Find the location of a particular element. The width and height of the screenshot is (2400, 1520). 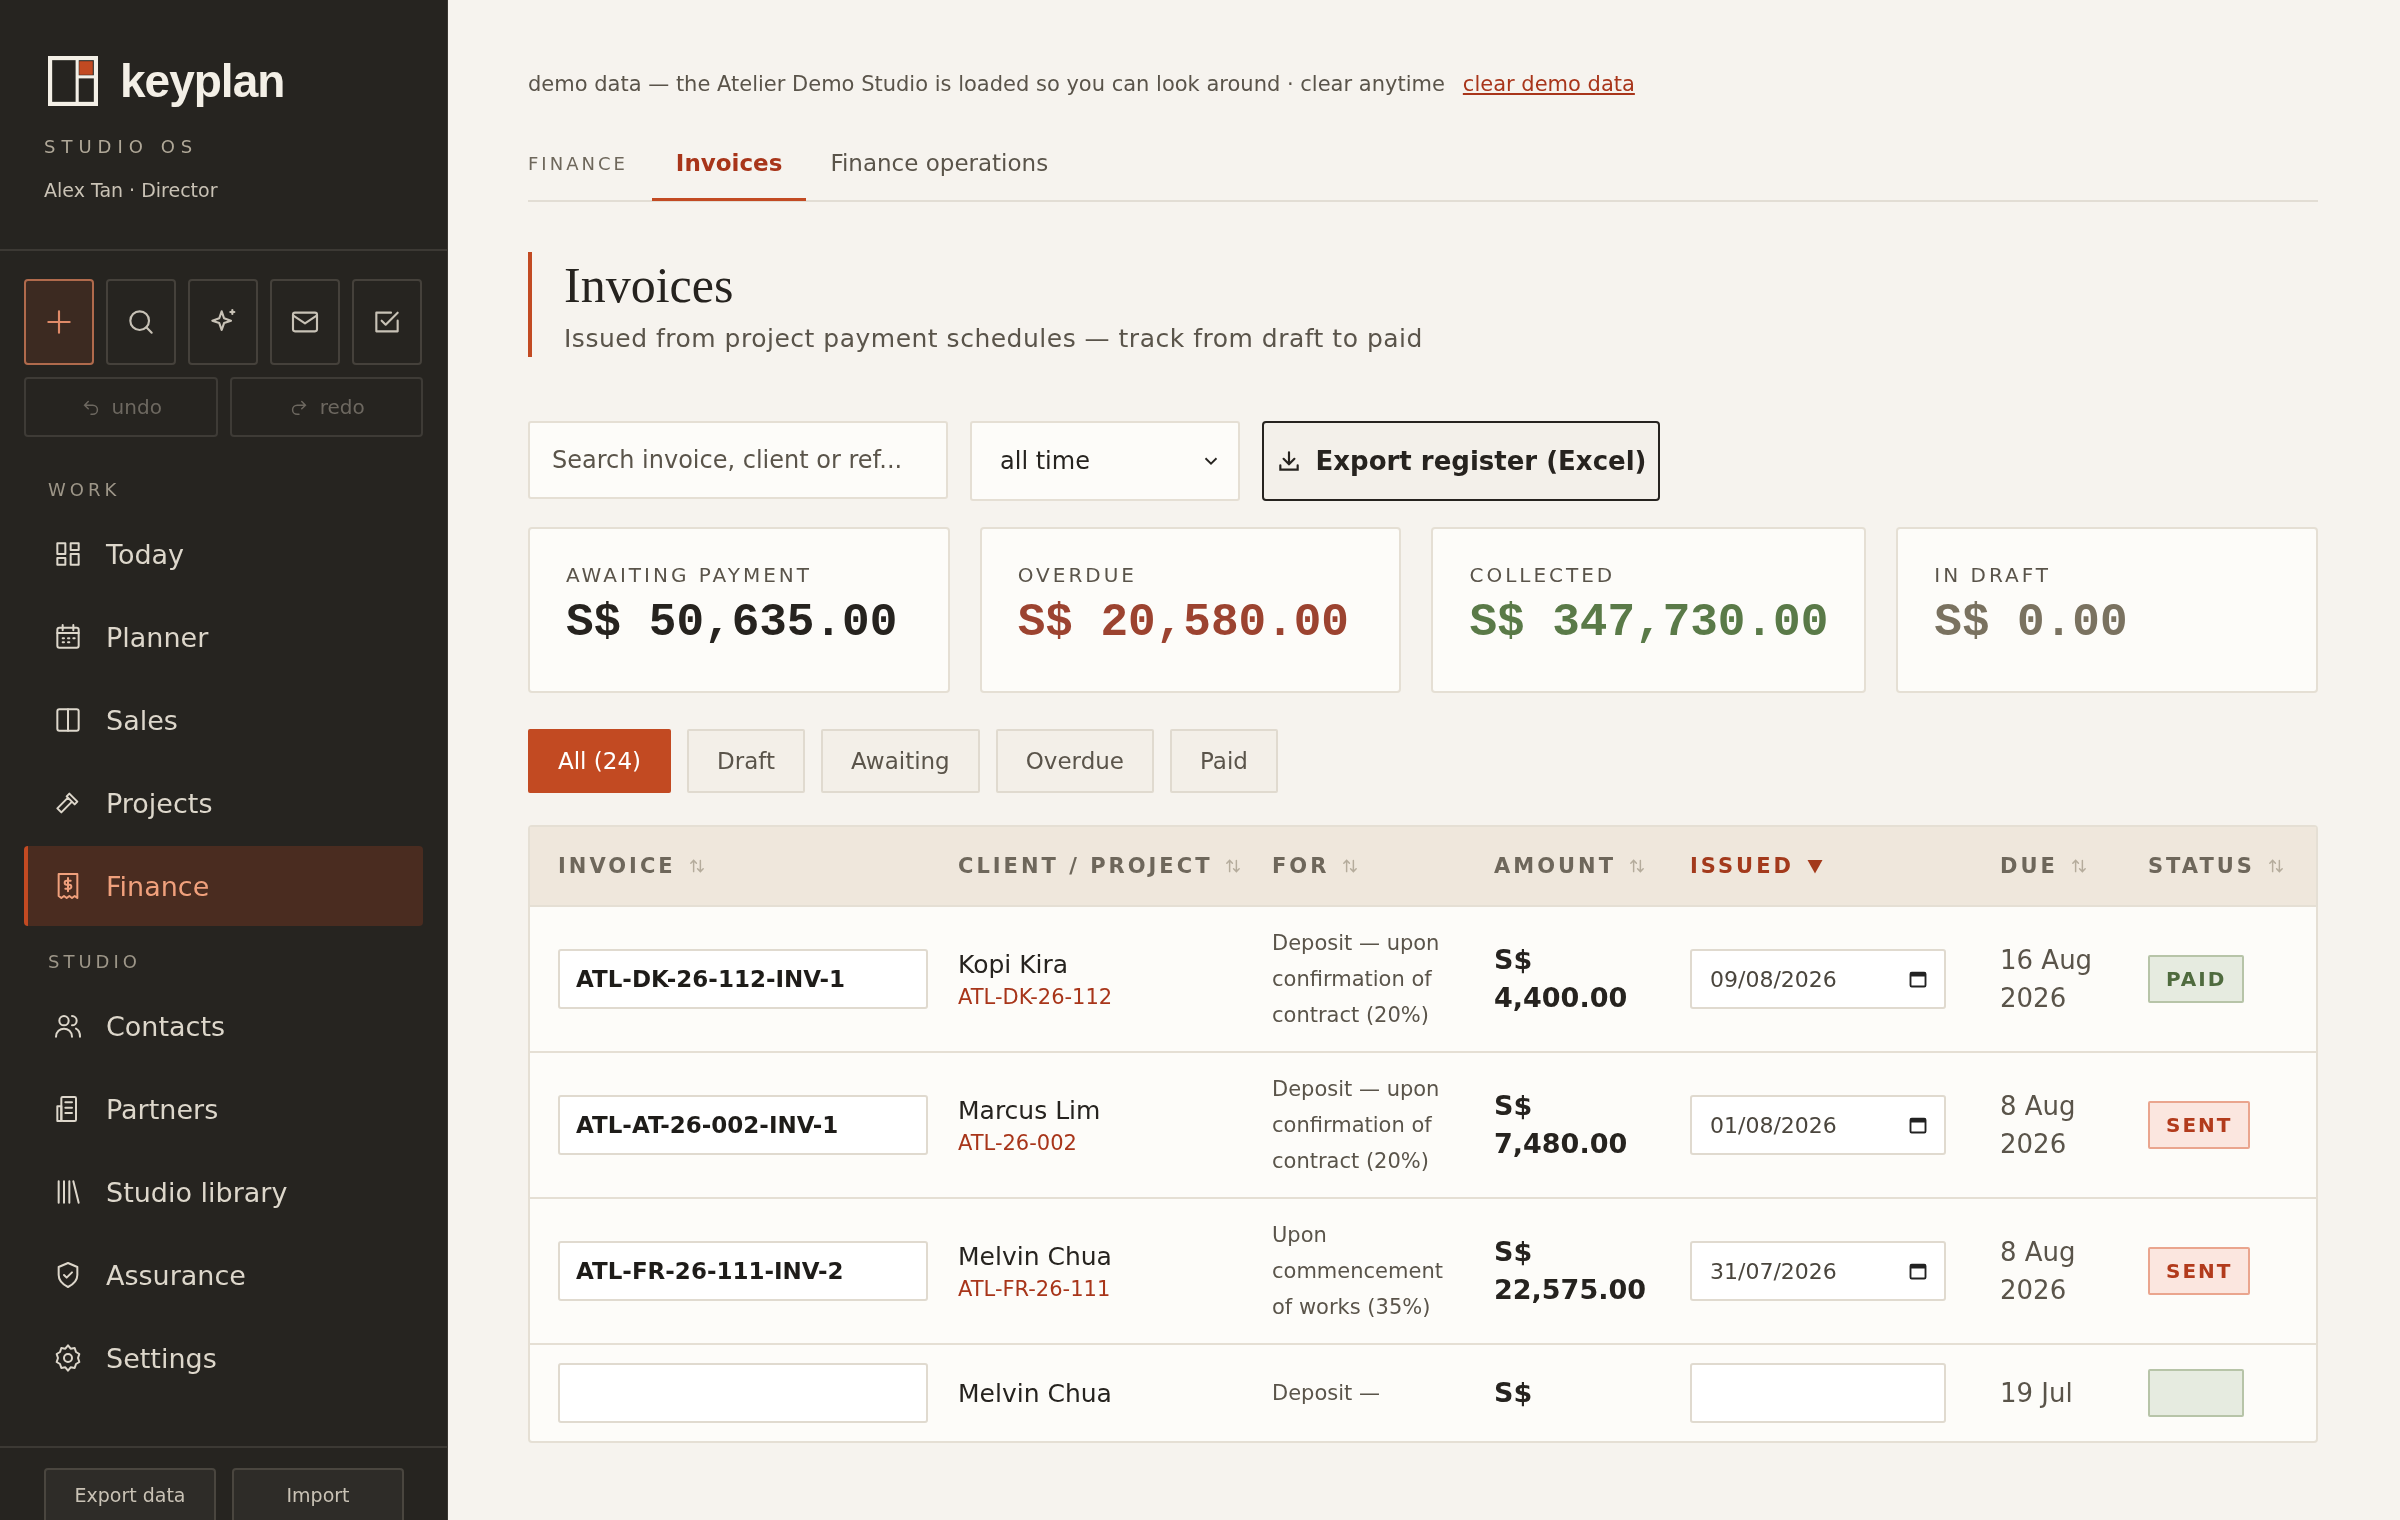

card-label: AWAITING PAYMENT is located at coordinates (689, 575).